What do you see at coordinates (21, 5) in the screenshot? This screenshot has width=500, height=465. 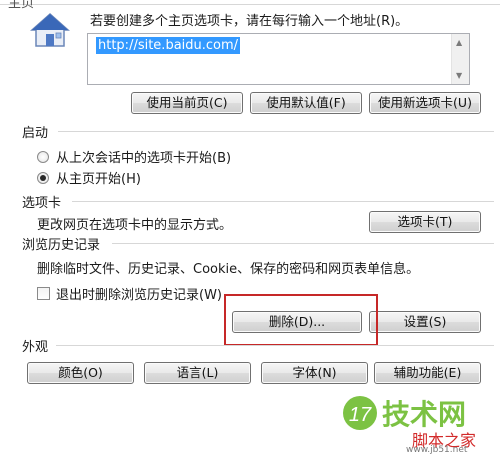 I see `homepage-section-title: 主页` at bounding box center [21, 5].